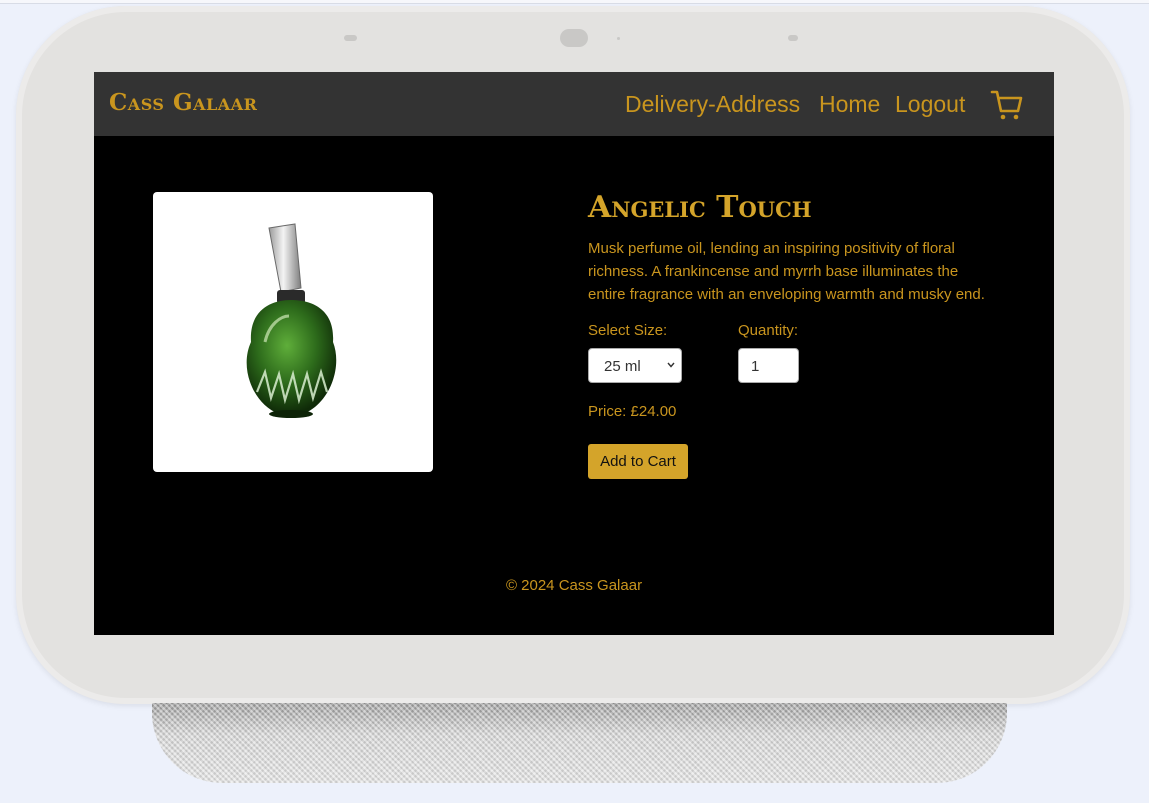 The height and width of the screenshot is (803, 1149). Describe the element at coordinates (350, 38) in the screenshot. I see `sensor-left` at that location.